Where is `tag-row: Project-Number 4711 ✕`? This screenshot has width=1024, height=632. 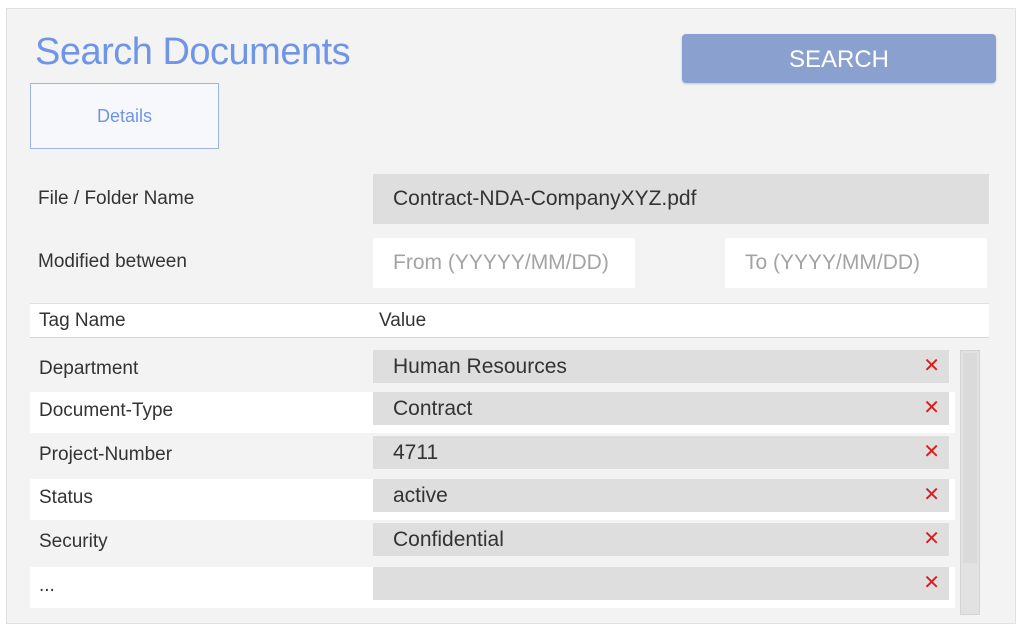 tag-row: Project-Number 4711 ✕ is located at coordinates (492, 456).